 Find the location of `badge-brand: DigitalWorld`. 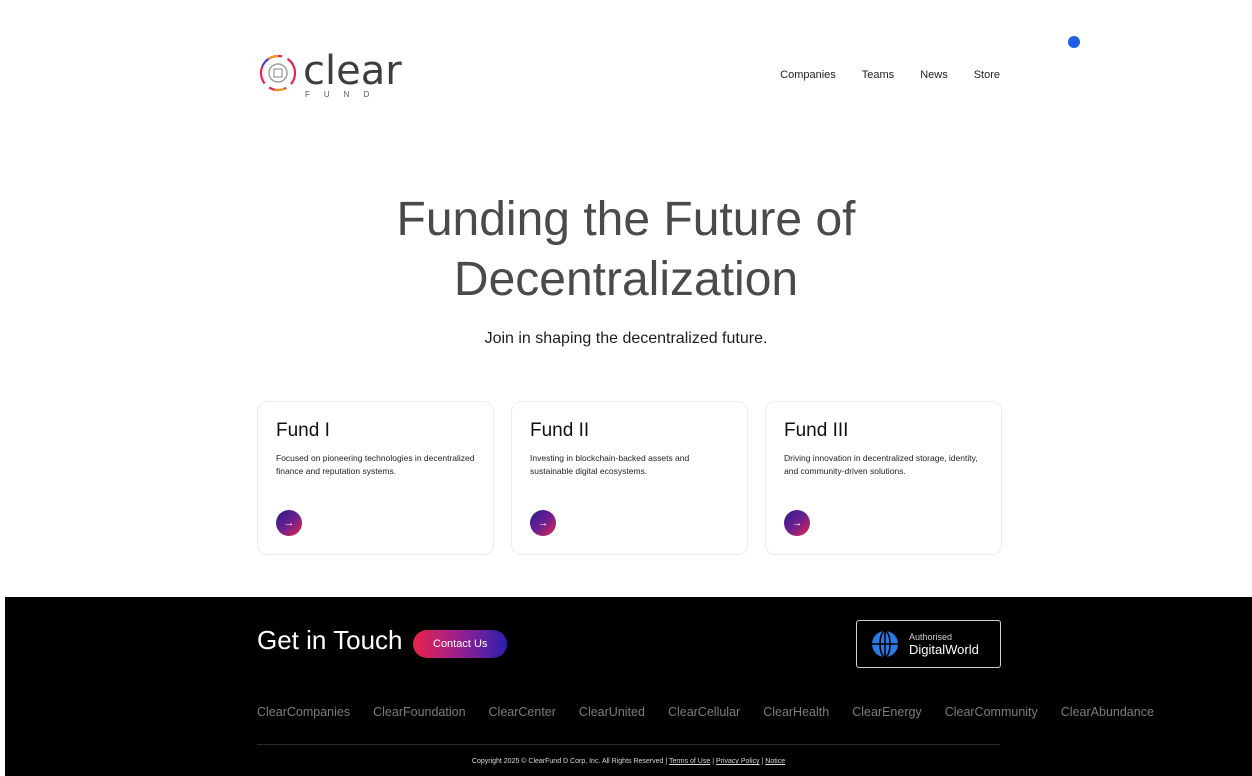

badge-brand: DigitalWorld is located at coordinates (944, 649).